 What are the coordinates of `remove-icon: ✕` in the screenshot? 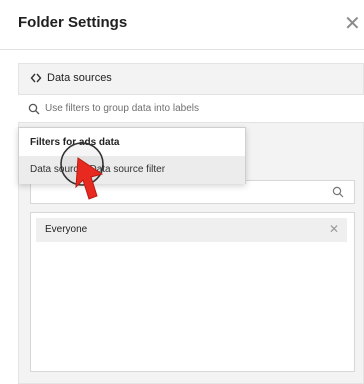 It's located at (334, 229).